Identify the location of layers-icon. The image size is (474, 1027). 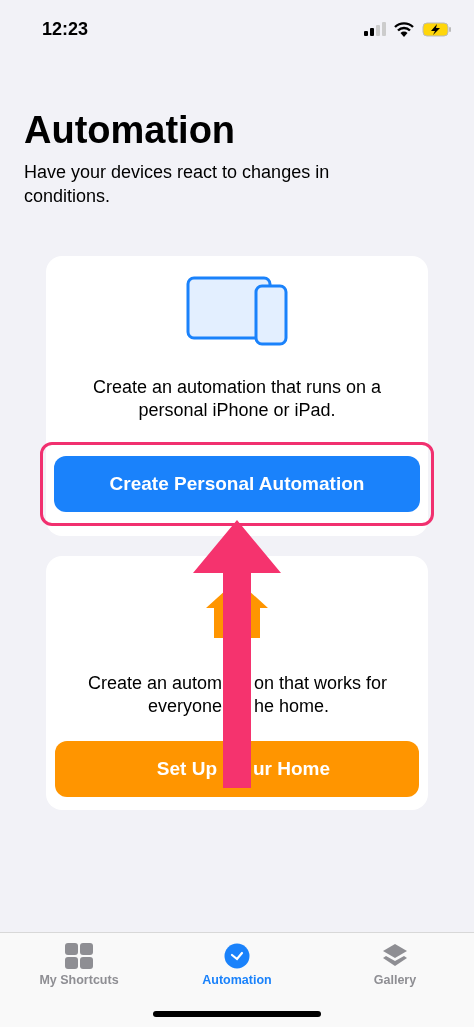
(395, 956).